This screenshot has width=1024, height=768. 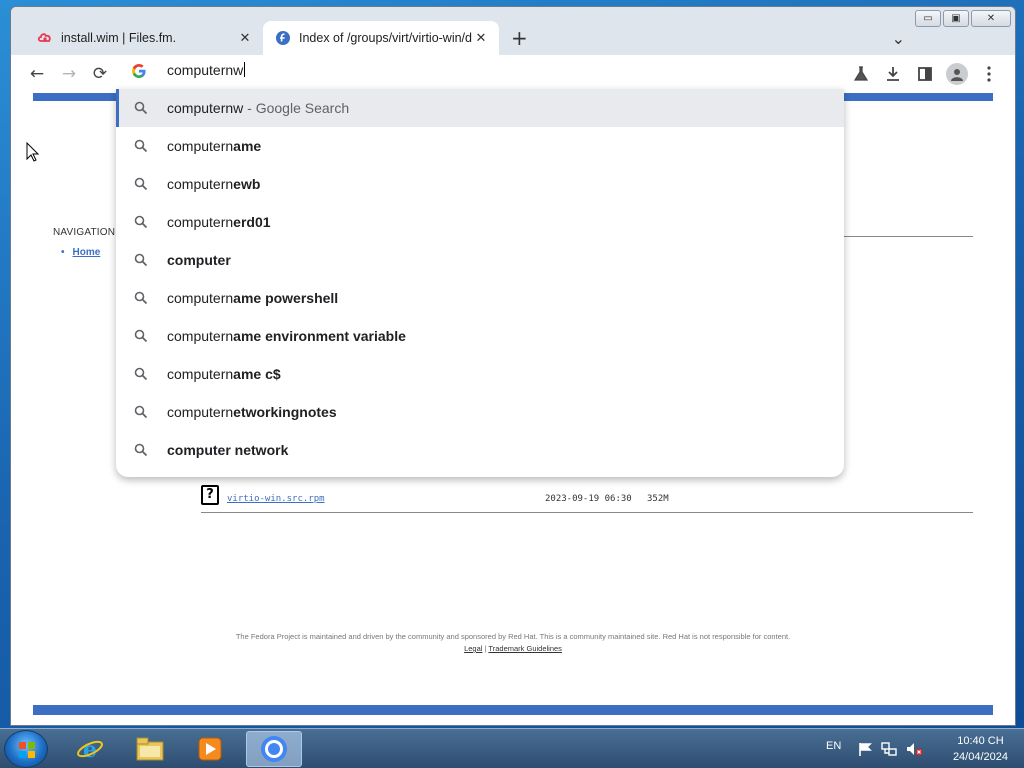 I want to click on page-footer-bar, so click(x=513, y=710).